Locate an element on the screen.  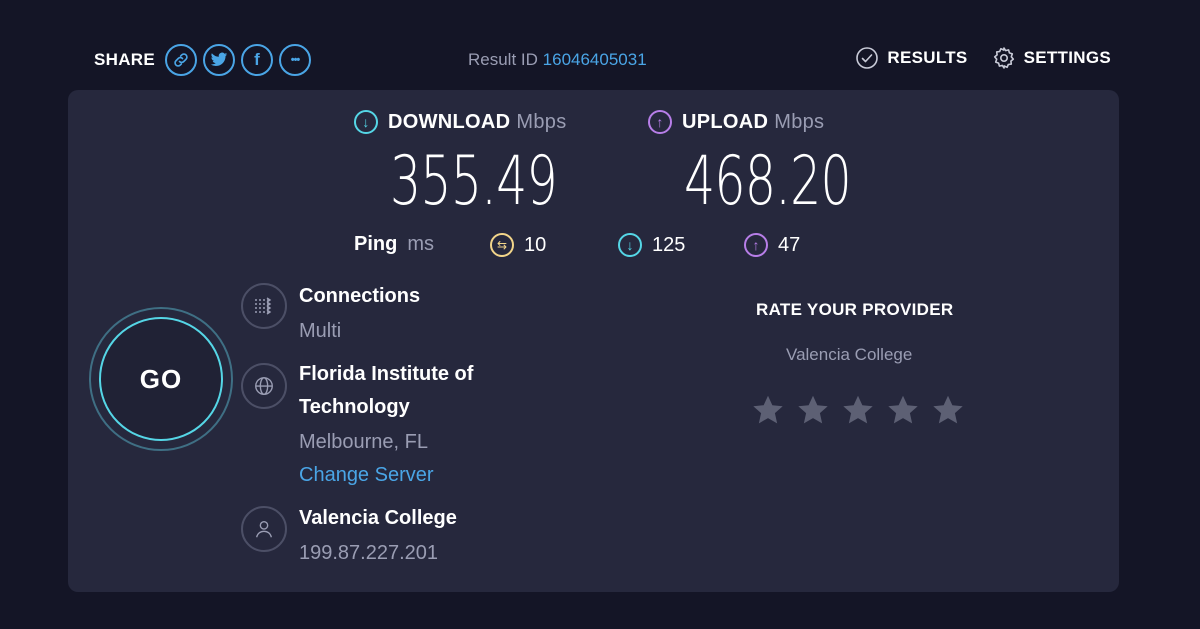
ping-unit: ms is located at coordinates (421, 244).